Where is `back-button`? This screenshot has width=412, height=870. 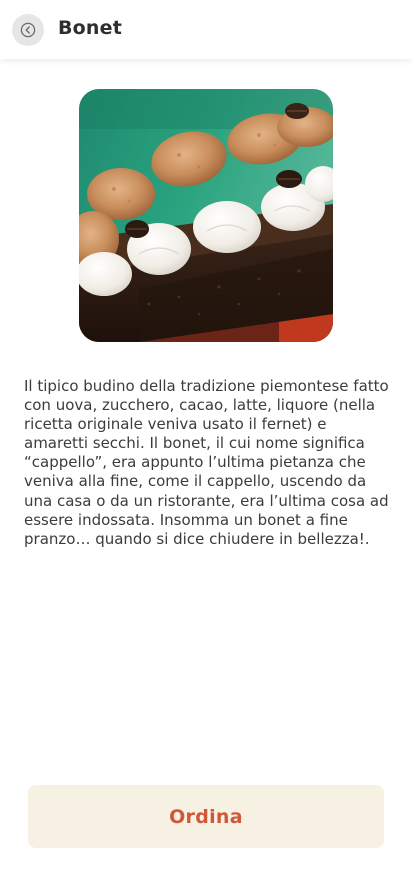
back-button is located at coordinates (28, 30).